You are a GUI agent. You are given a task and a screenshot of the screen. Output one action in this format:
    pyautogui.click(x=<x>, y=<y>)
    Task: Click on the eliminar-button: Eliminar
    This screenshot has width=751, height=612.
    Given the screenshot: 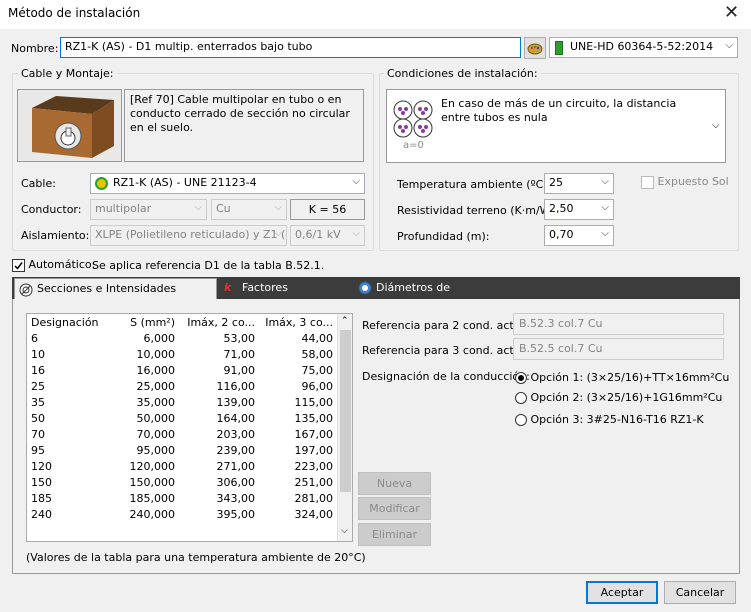 What is the action you would take?
    pyautogui.click(x=394, y=534)
    